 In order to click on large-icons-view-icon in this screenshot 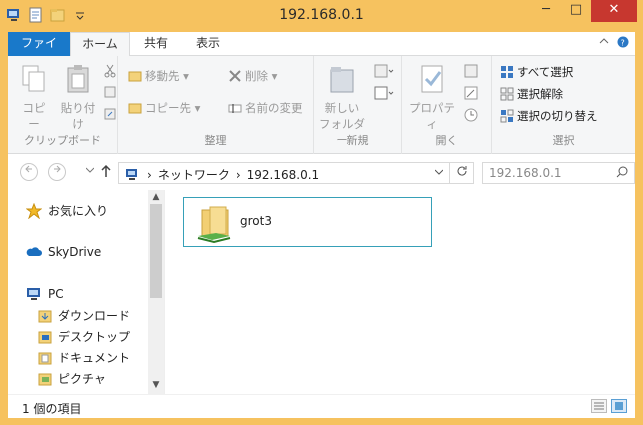, I will do `click(619, 406)`.